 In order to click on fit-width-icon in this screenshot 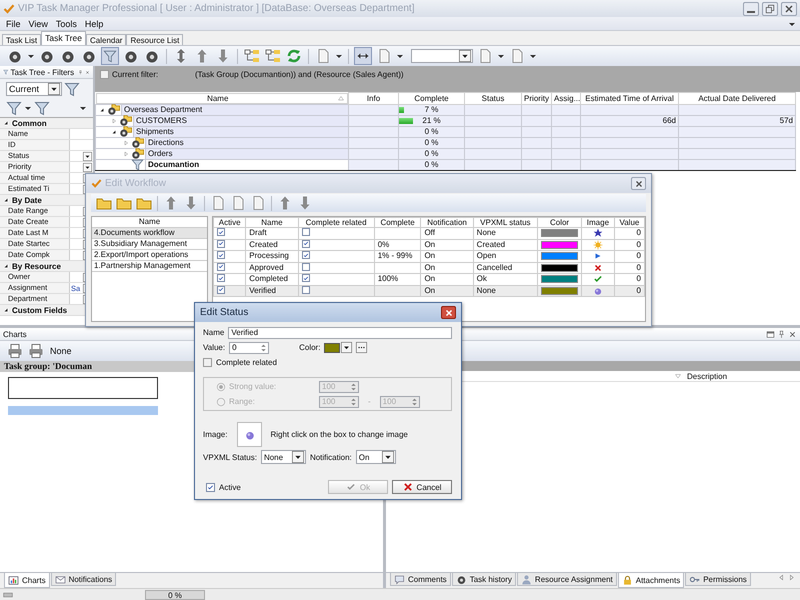, I will do `click(363, 56)`.